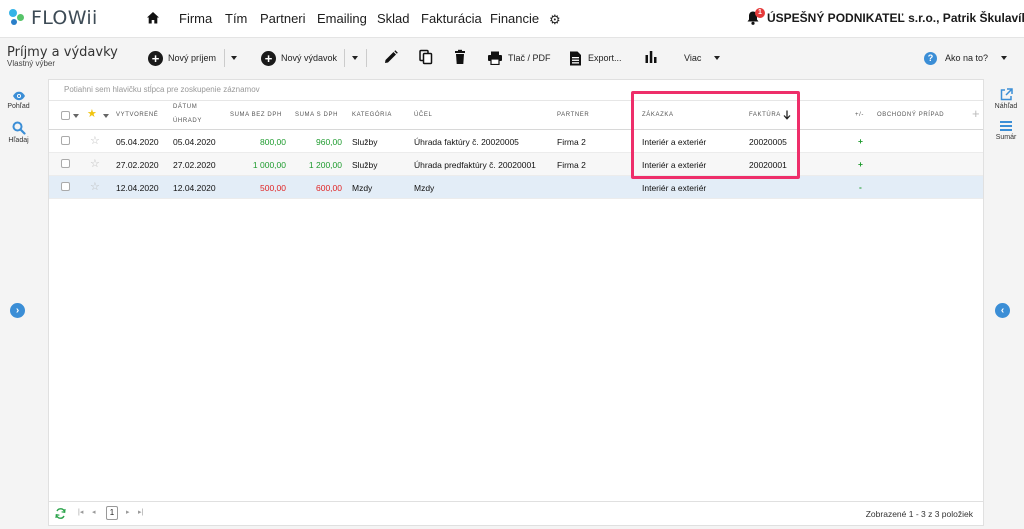  Describe the element at coordinates (715, 135) in the screenshot. I see `highlight-box` at that location.